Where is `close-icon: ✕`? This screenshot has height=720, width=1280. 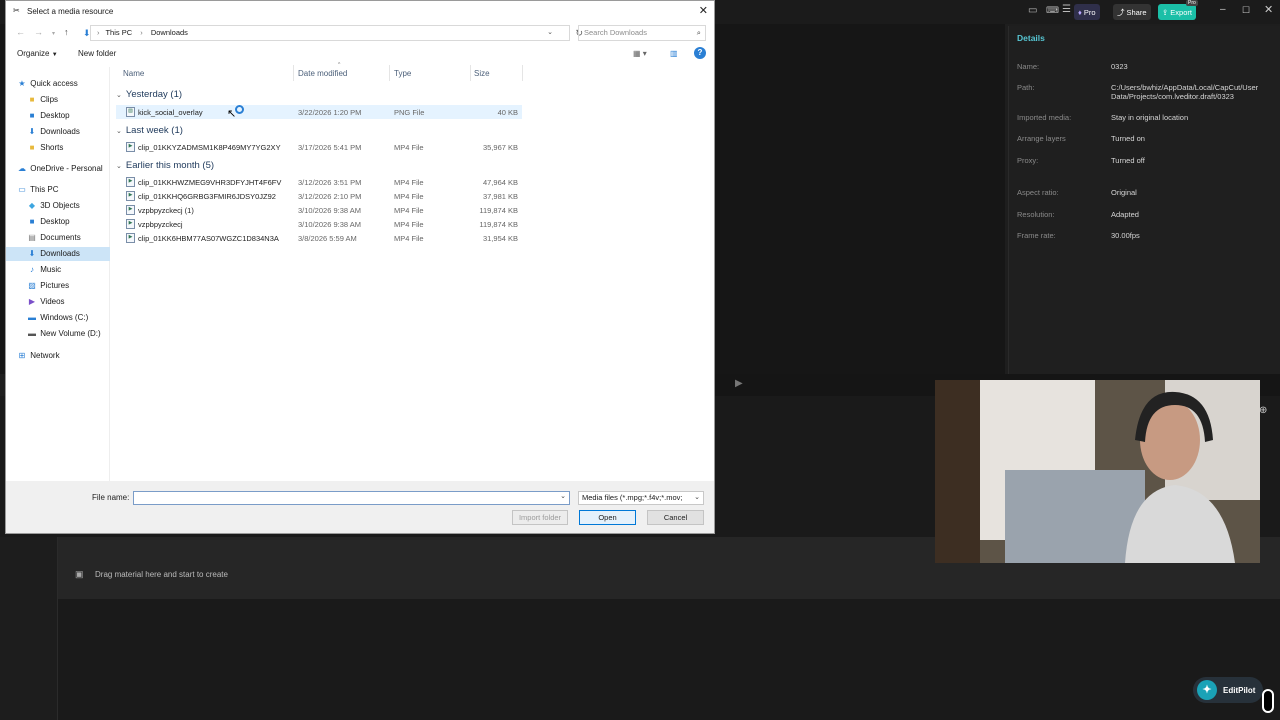
close-icon: ✕ is located at coordinates (703, 10).